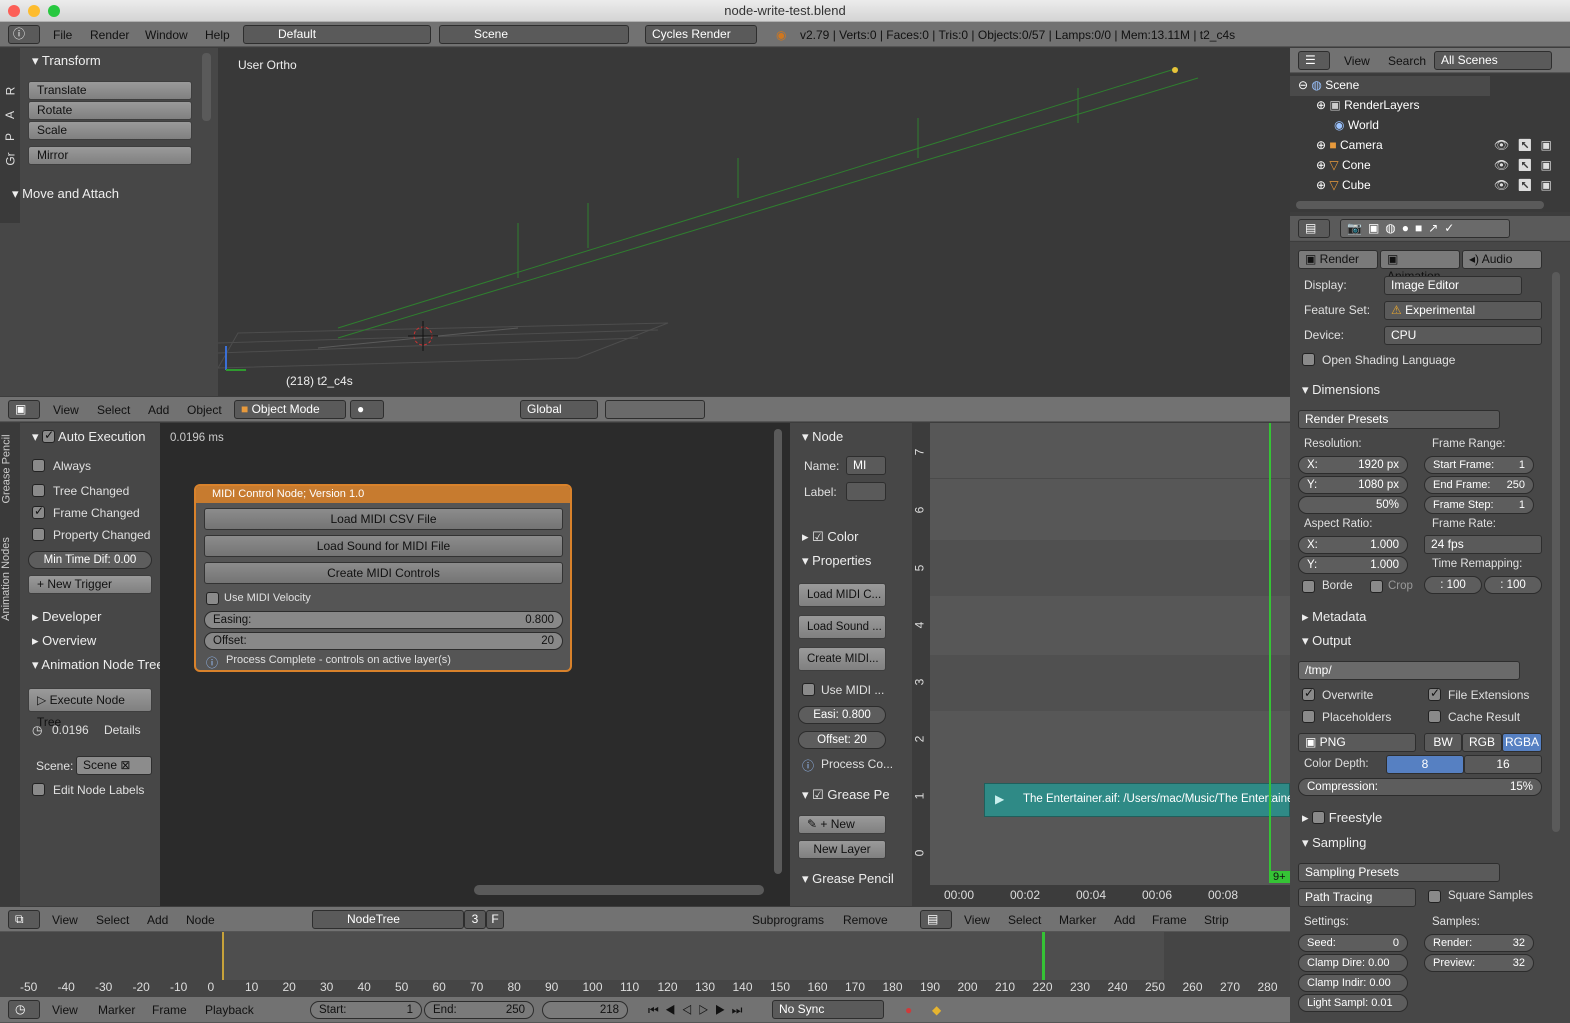 Image resolution: width=1570 pixels, height=1023 pixels. What do you see at coordinates (34, 11) in the screenshot?
I see `minimize-window-button` at bounding box center [34, 11].